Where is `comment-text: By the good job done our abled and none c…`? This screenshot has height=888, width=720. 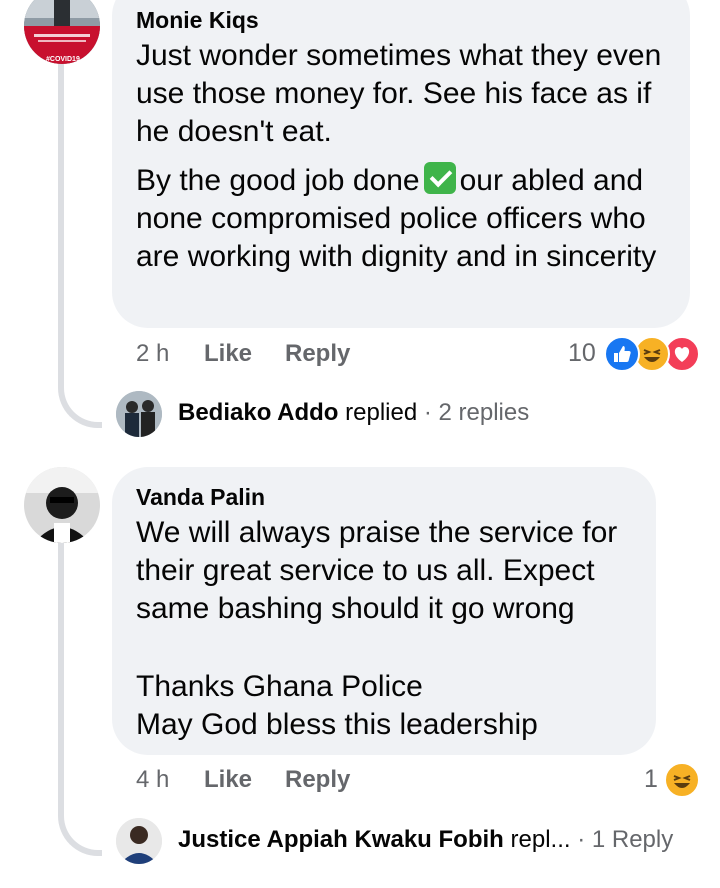
comment-text: By the good job done our abled and none c… is located at coordinates (406, 219).